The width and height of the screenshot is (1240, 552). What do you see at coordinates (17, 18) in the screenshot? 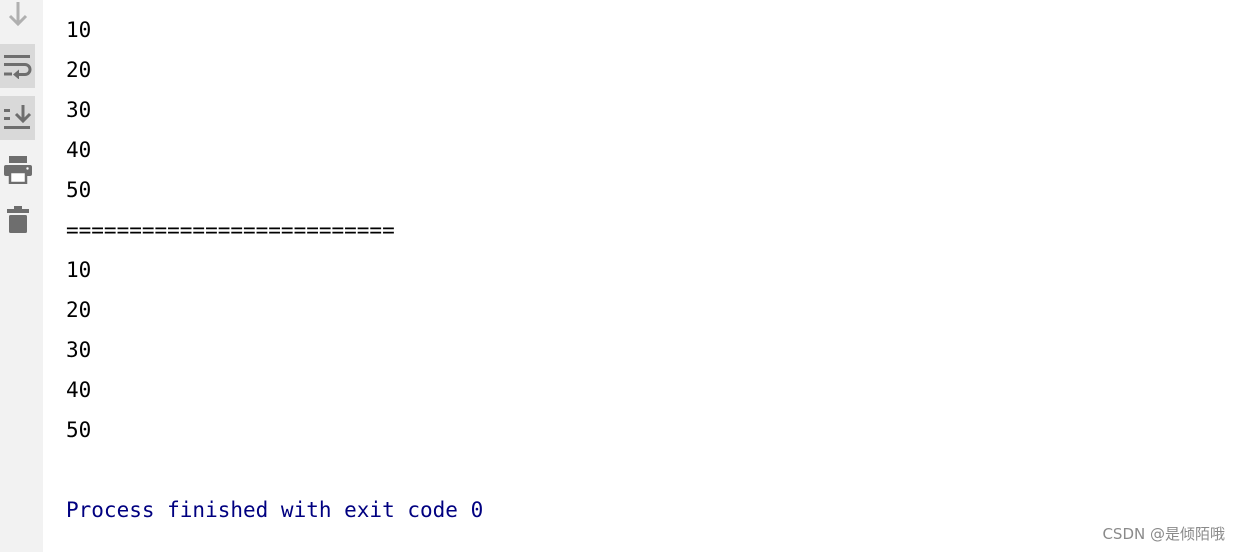
I see `scroll-down-arrow-icon` at bounding box center [17, 18].